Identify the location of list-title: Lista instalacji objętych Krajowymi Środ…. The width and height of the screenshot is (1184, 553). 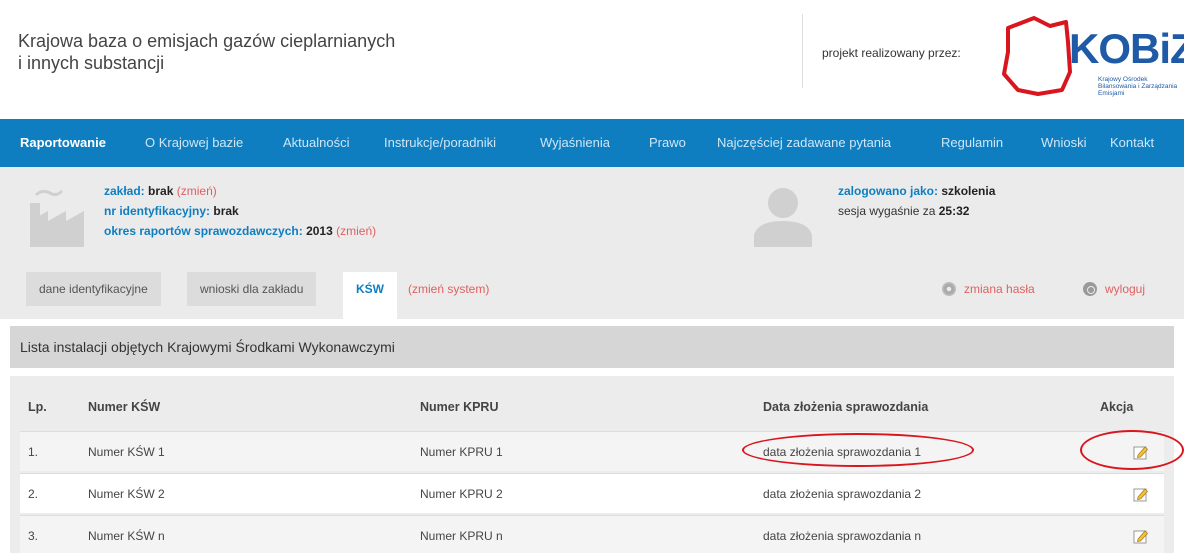
(207, 347).